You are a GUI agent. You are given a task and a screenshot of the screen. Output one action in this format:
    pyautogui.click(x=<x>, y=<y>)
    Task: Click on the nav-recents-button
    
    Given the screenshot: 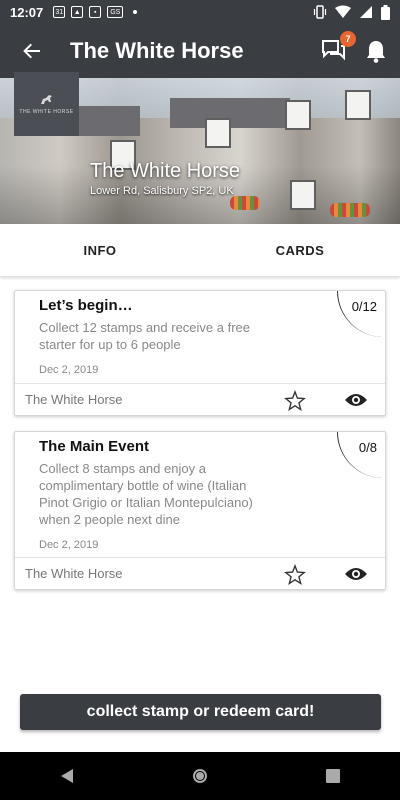 What is the action you would take?
    pyautogui.click(x=333, y=776)
    